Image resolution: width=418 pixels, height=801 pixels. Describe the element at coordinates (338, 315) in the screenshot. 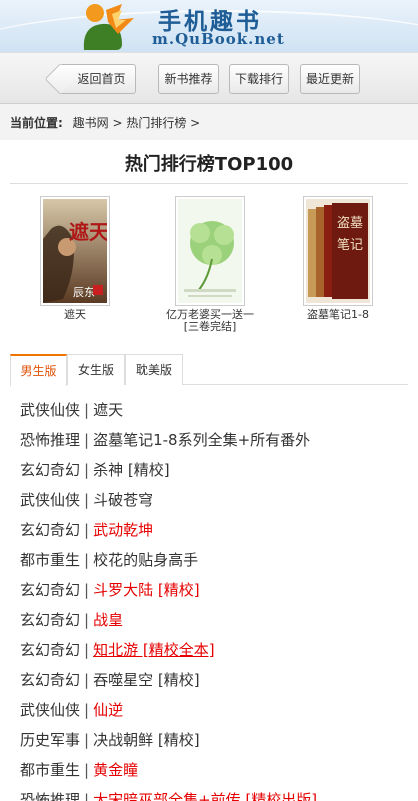

I see `book-title: 盗墓笔记1-8` at that location.